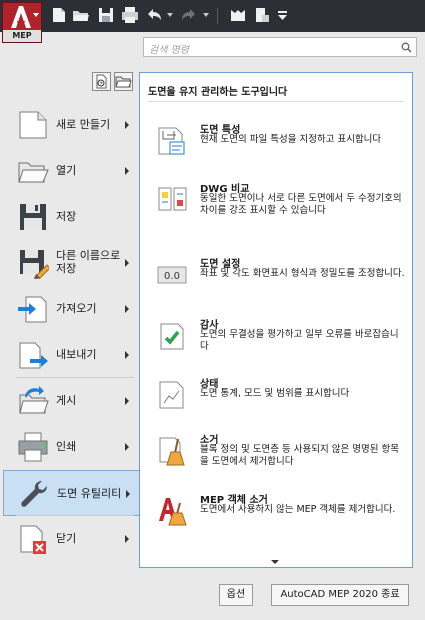 This screenshot has width=425, height=620. What do you see at coordinates (276, 150) in the screenshot?
I see `utility-item-0: 도면 특성 현재 도면의 파일 특성을 지정하고 표시합니다` at bounding box center [276, 150].